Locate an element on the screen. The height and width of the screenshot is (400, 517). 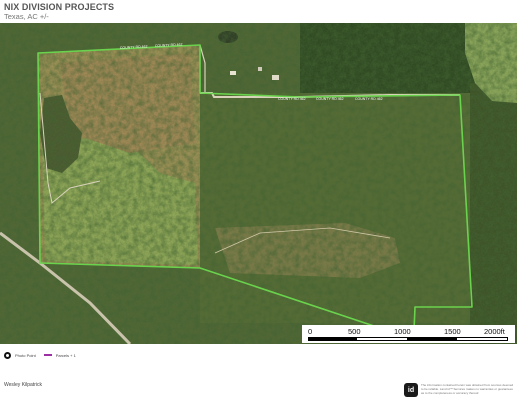
map-legend: Photo Point Parcels + 1 is located at coordinates (44, 355).